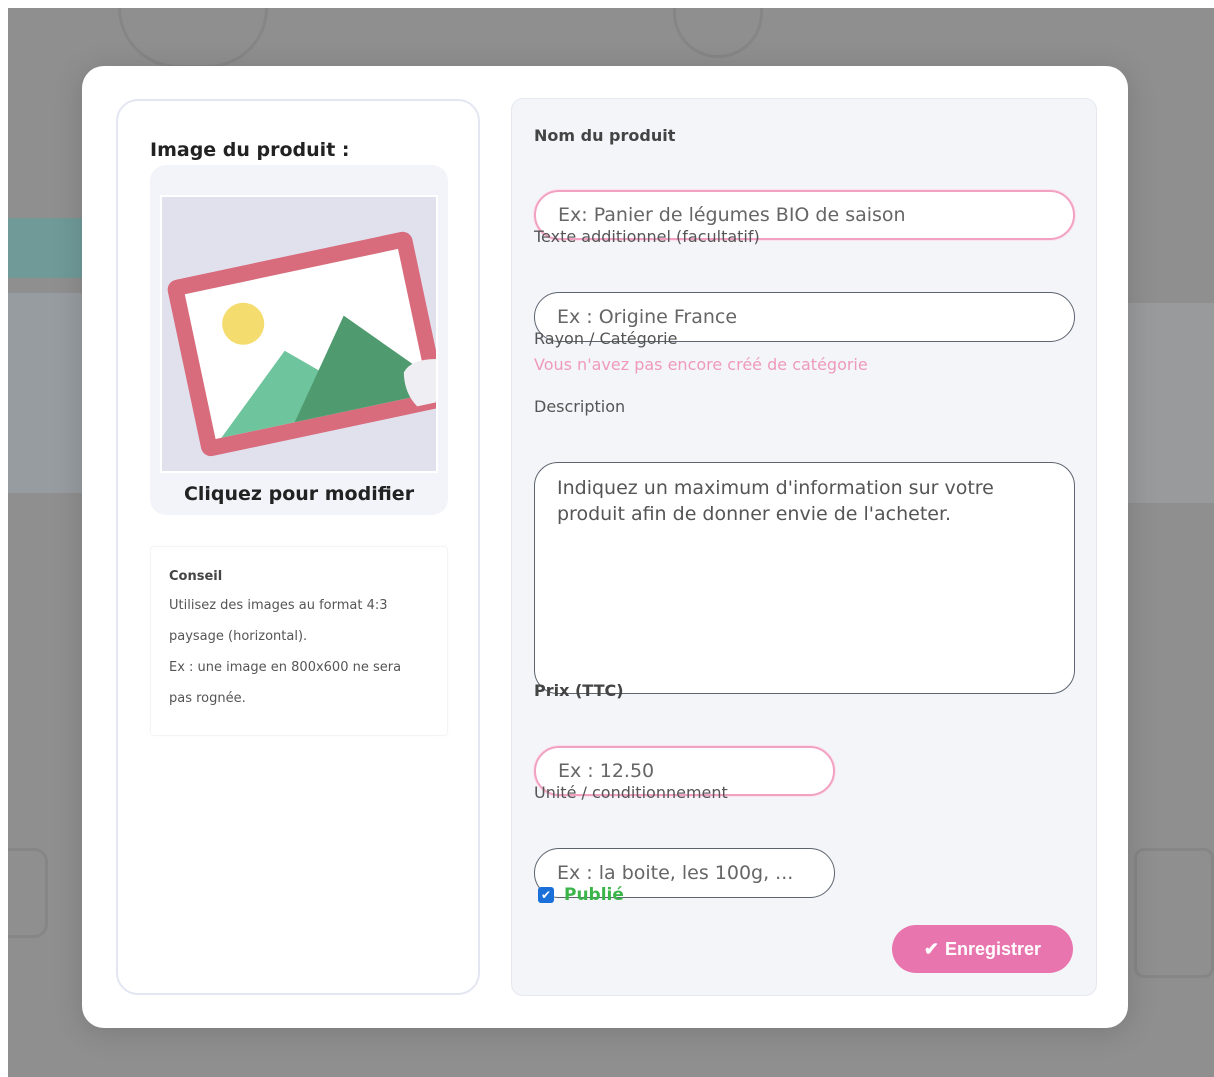 This screenshot has width=1214, height=1077. I want to click on tip-line: Ex : une image en 800x600 ne sera, so click(285, 667).